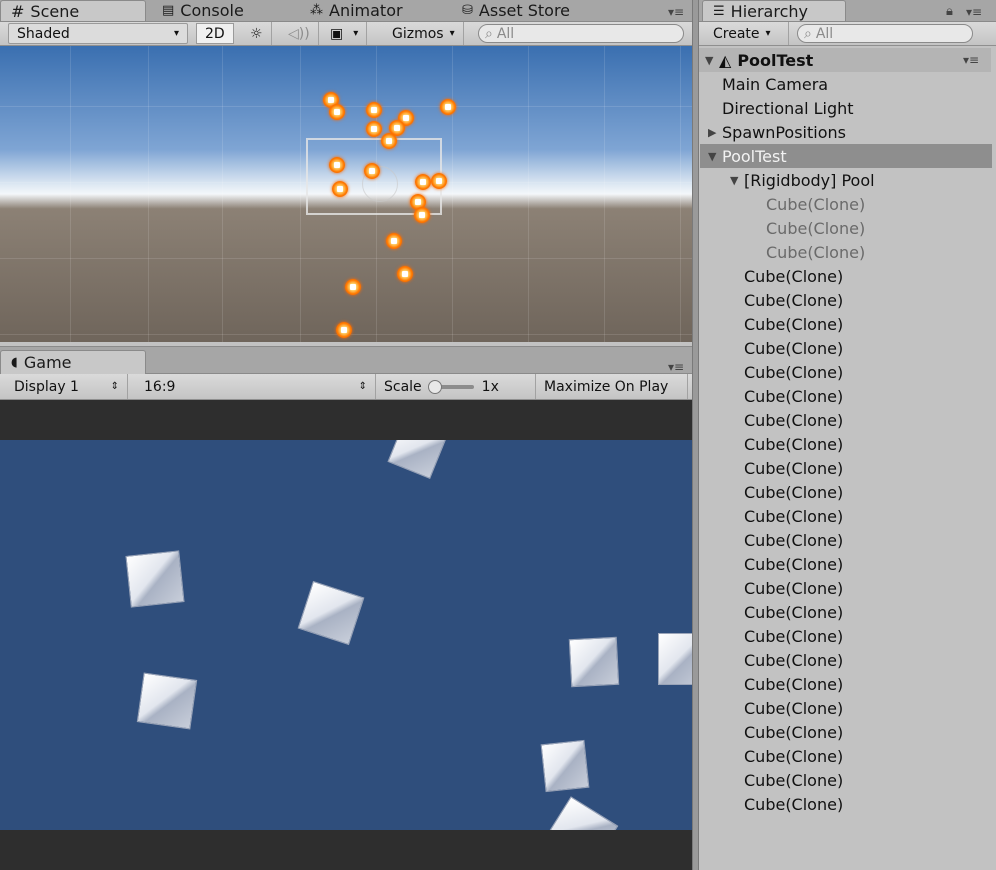  What do you see at coordinates (203, 10) in the screenshot?
I see `tab-console: ▤ Console` at bounding box center [203, 10].